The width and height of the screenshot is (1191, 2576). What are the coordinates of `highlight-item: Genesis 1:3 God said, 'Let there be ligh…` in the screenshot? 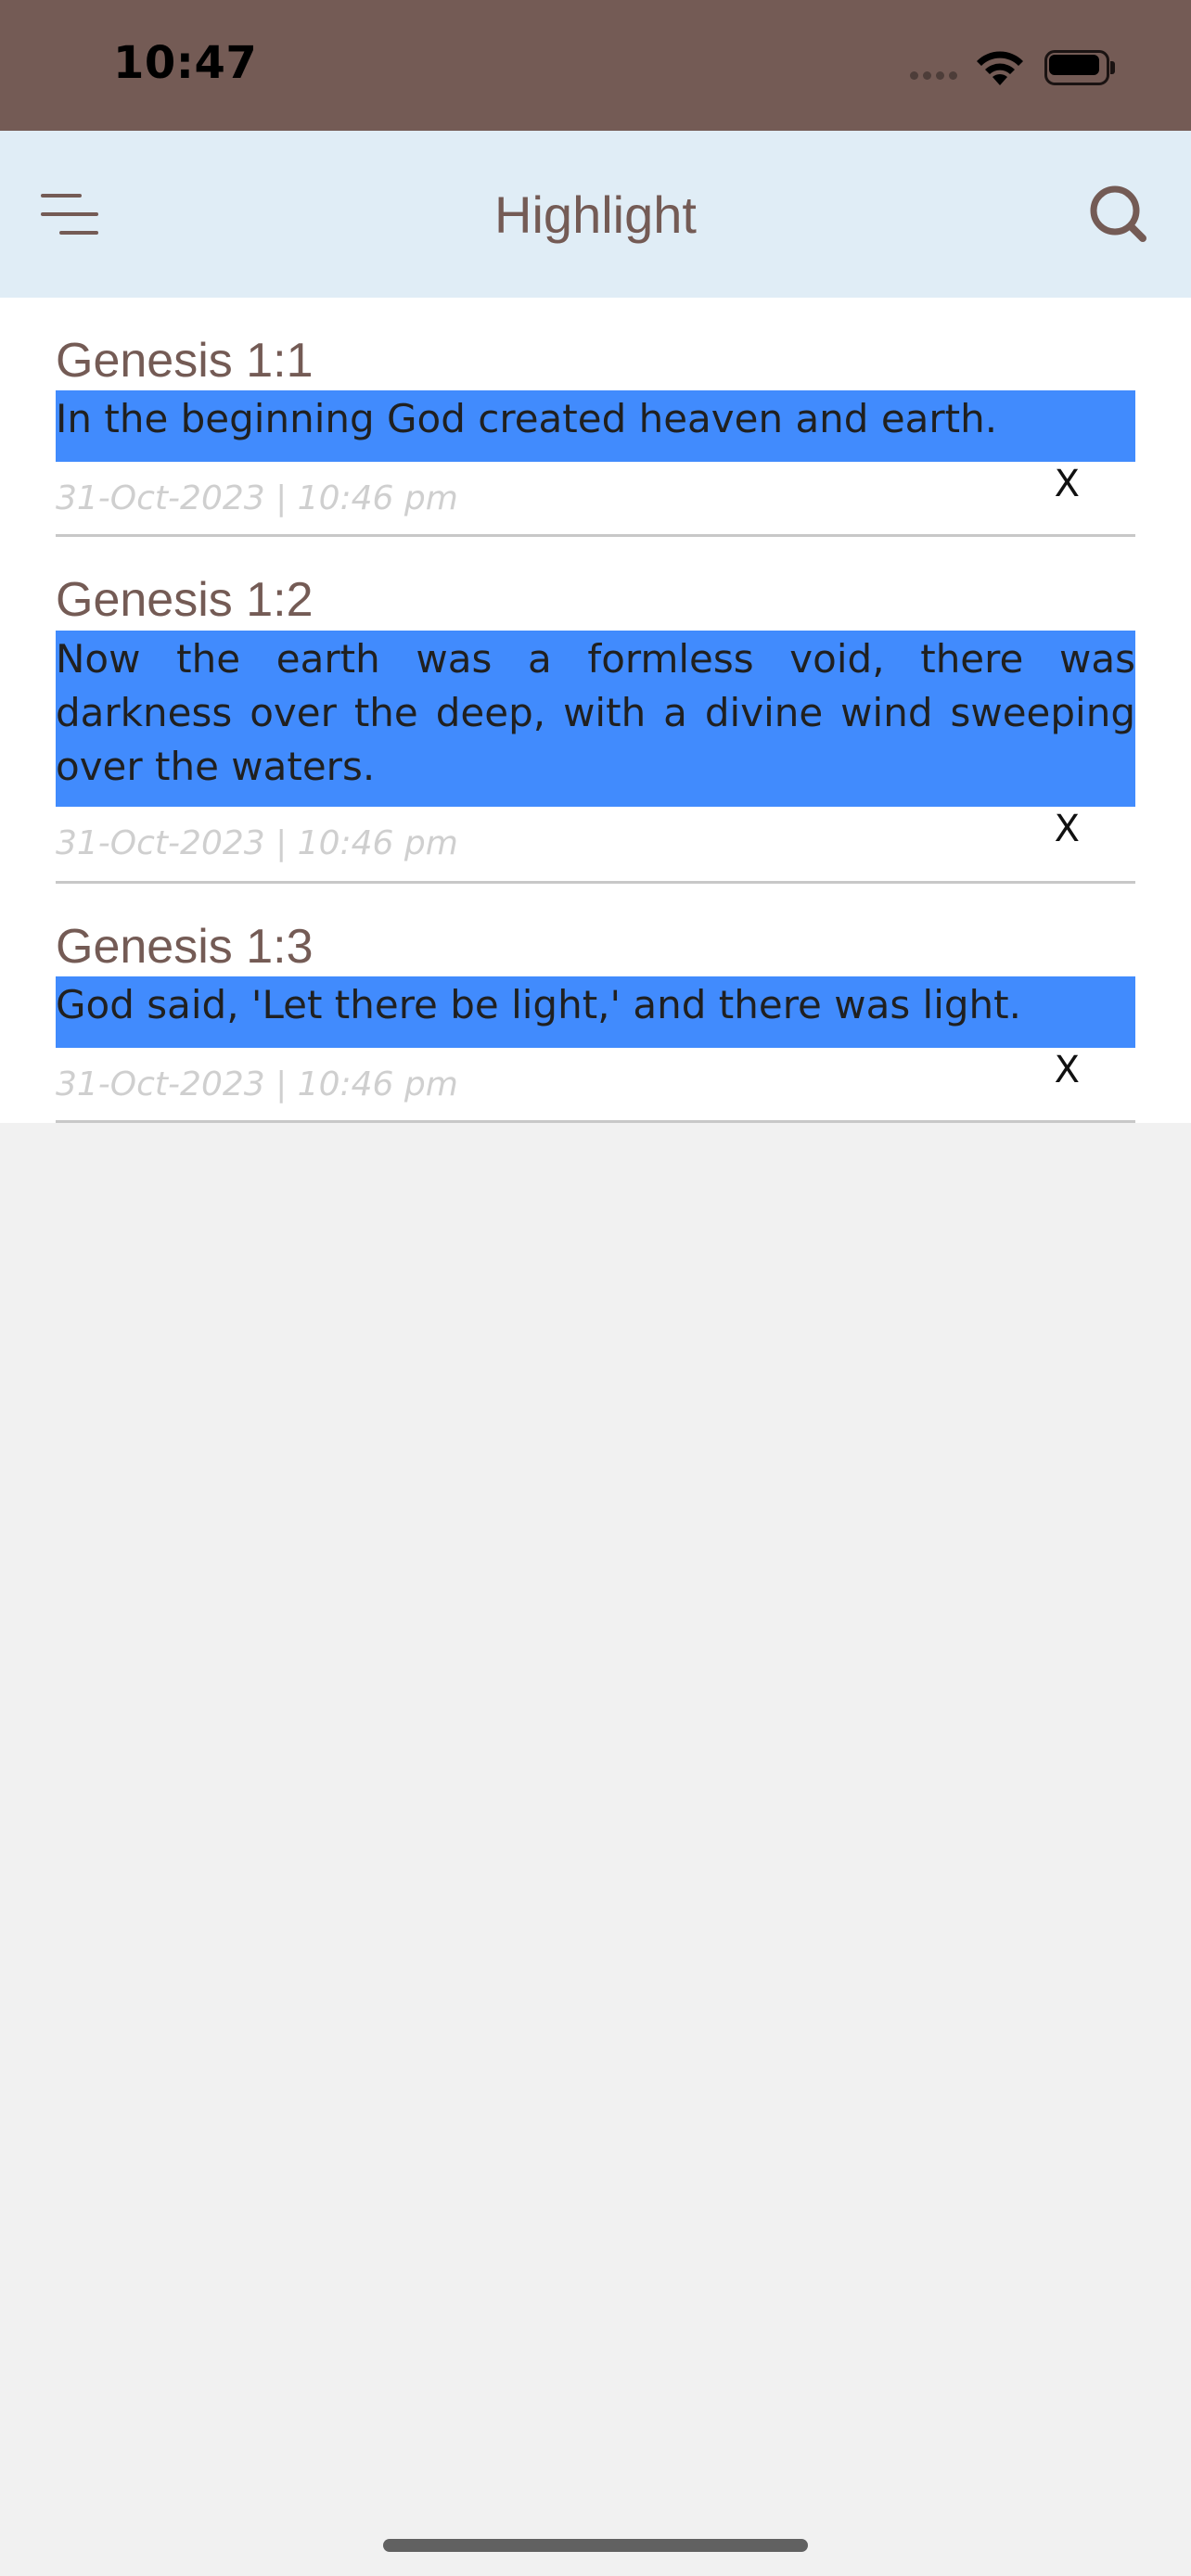 It's located at (595, 1004).